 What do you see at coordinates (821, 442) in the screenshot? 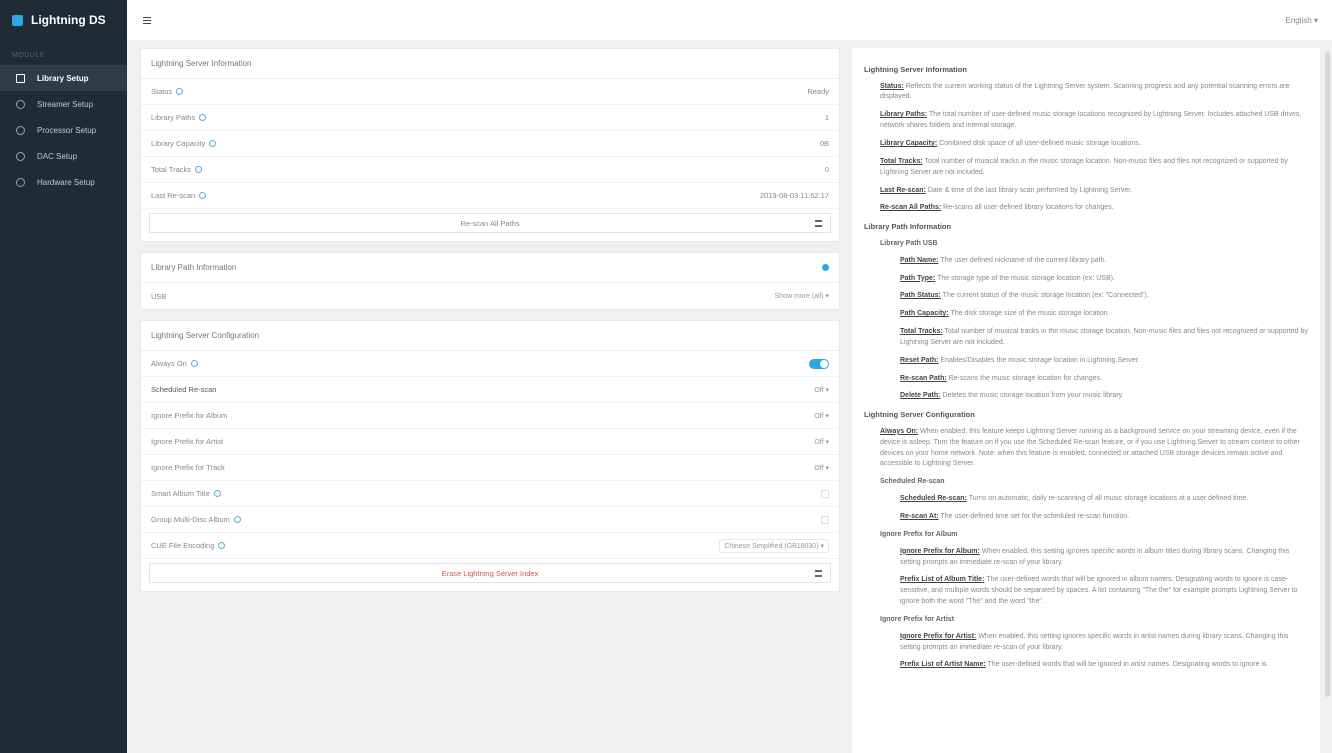
I see `ignore-artist-dropdown: Off ▾` at bounding box center [821, 442].